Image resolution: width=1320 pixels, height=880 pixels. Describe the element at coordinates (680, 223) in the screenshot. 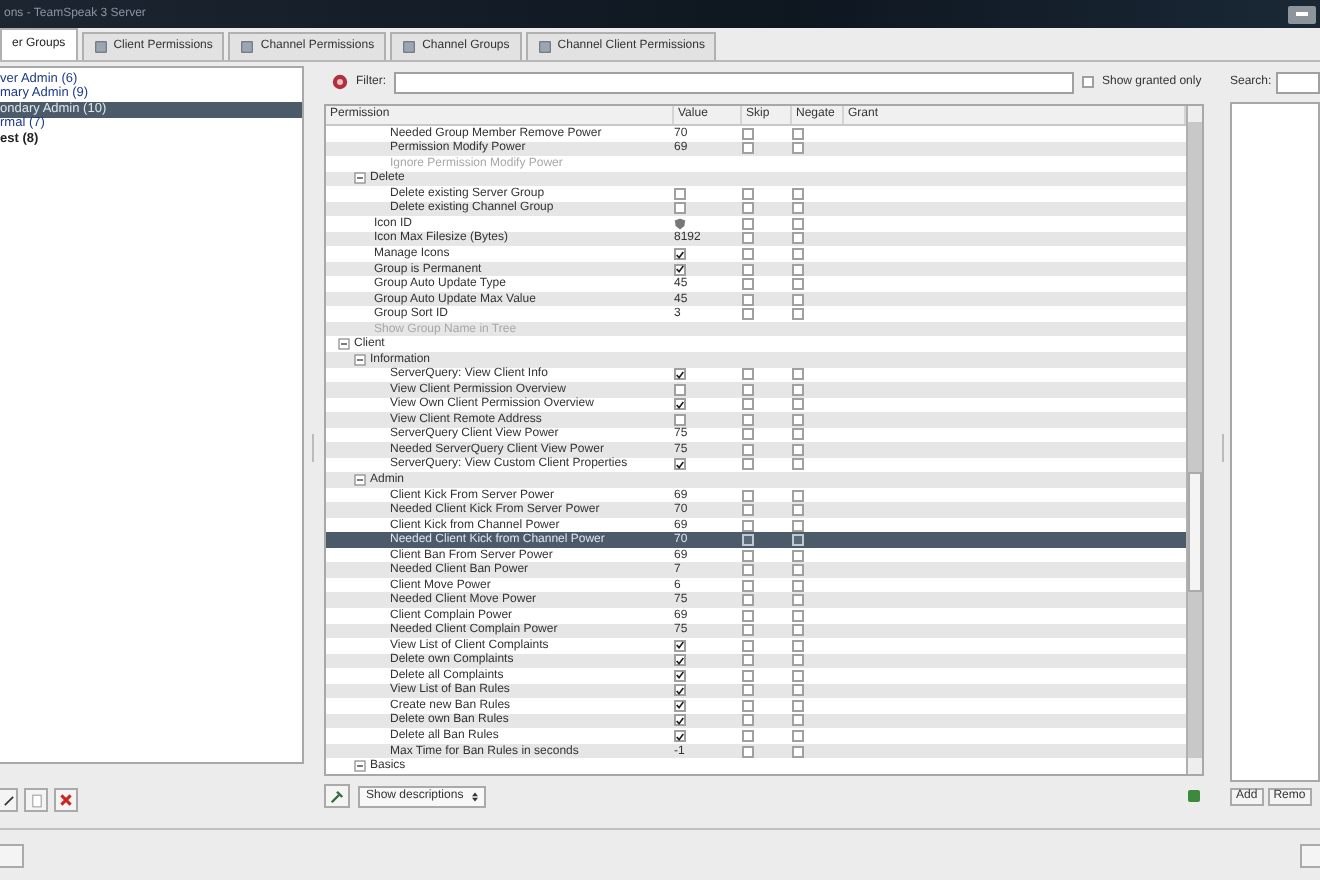

I see `shield-icon` at that location.